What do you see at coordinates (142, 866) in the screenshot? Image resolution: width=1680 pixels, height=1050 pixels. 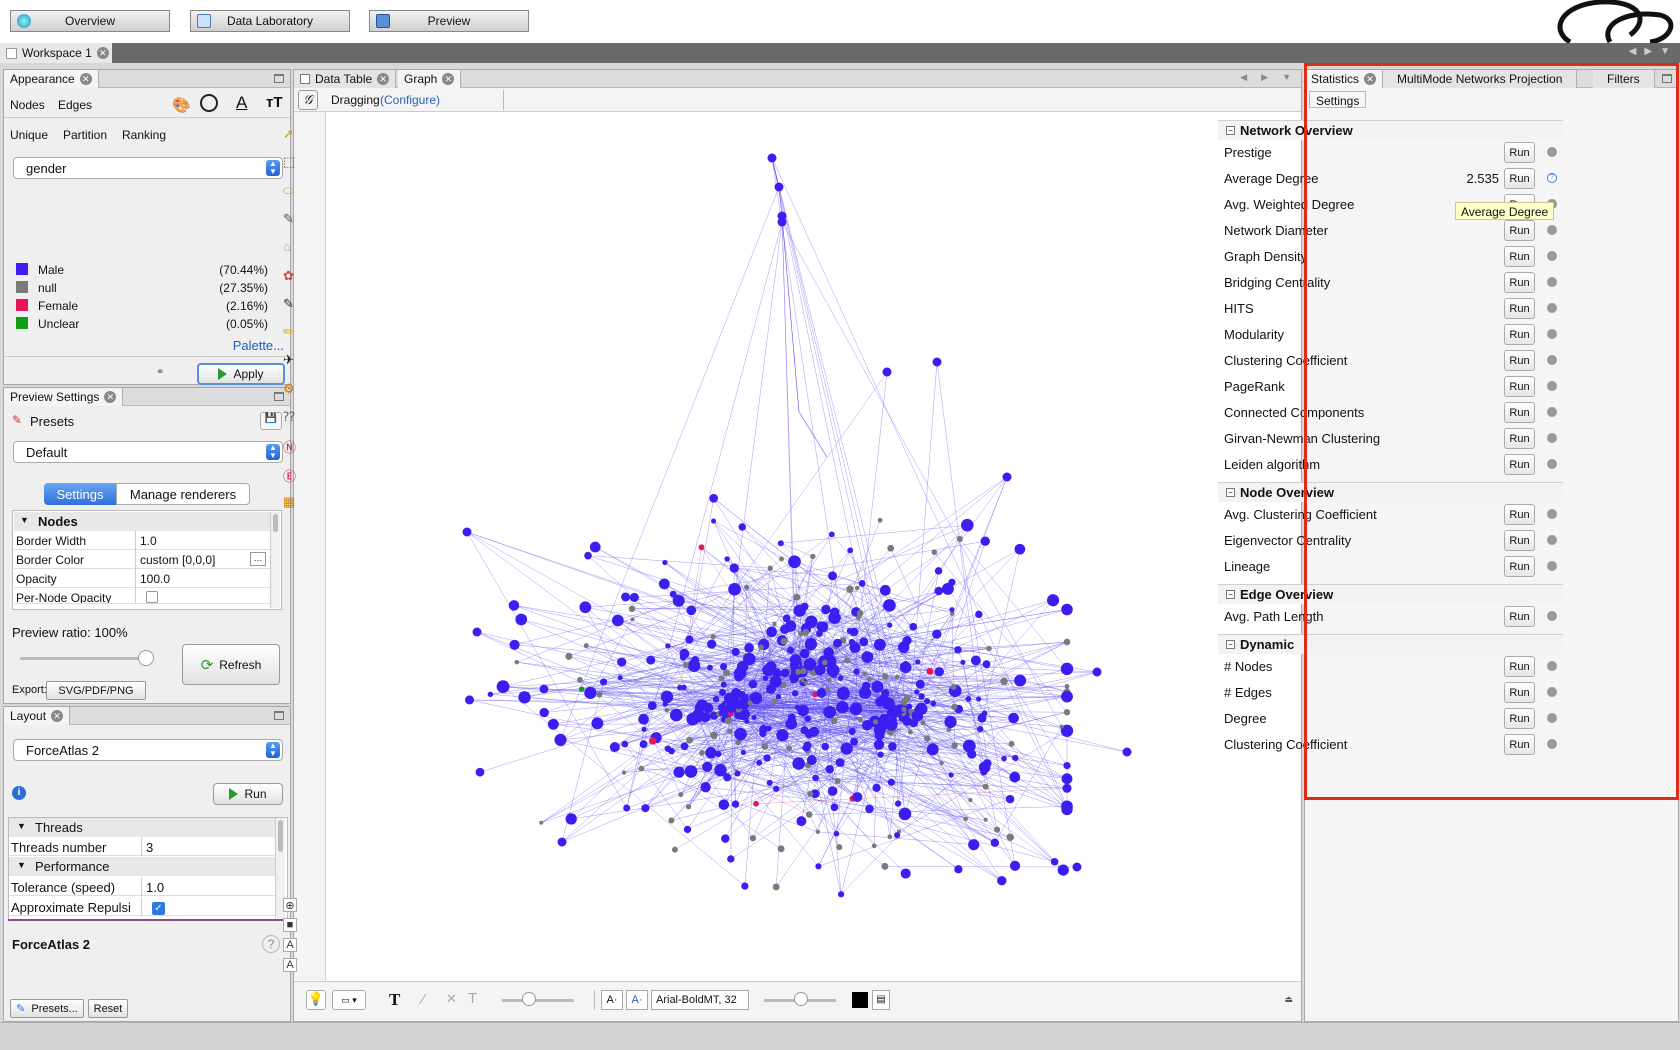 I see `group-performance: ▼ Performance` at bounding box center [142, 866].